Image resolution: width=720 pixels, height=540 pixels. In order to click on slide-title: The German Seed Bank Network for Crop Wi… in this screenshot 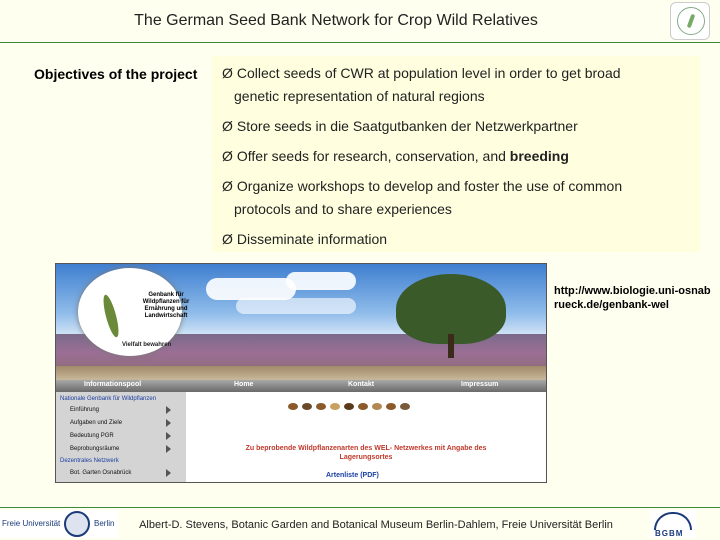, I will do `click(336, 20)`.